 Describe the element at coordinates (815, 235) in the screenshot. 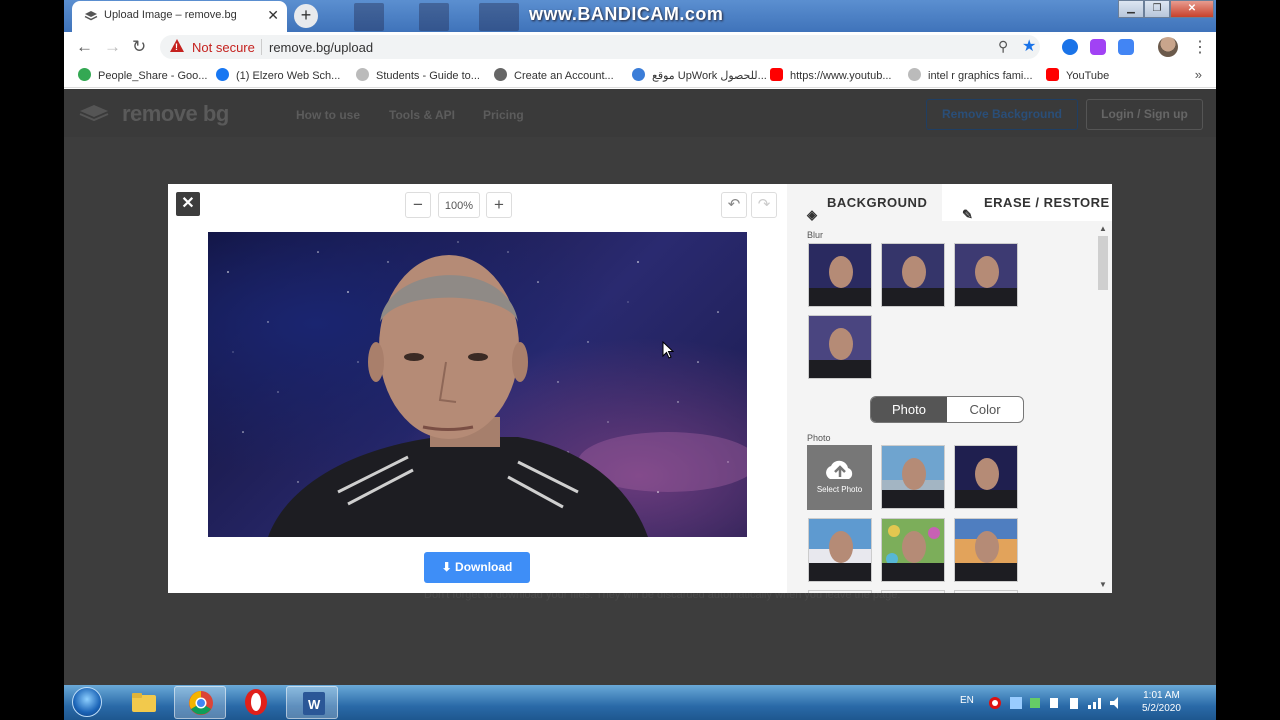

I see `blur-section-label: Blur` at that location.